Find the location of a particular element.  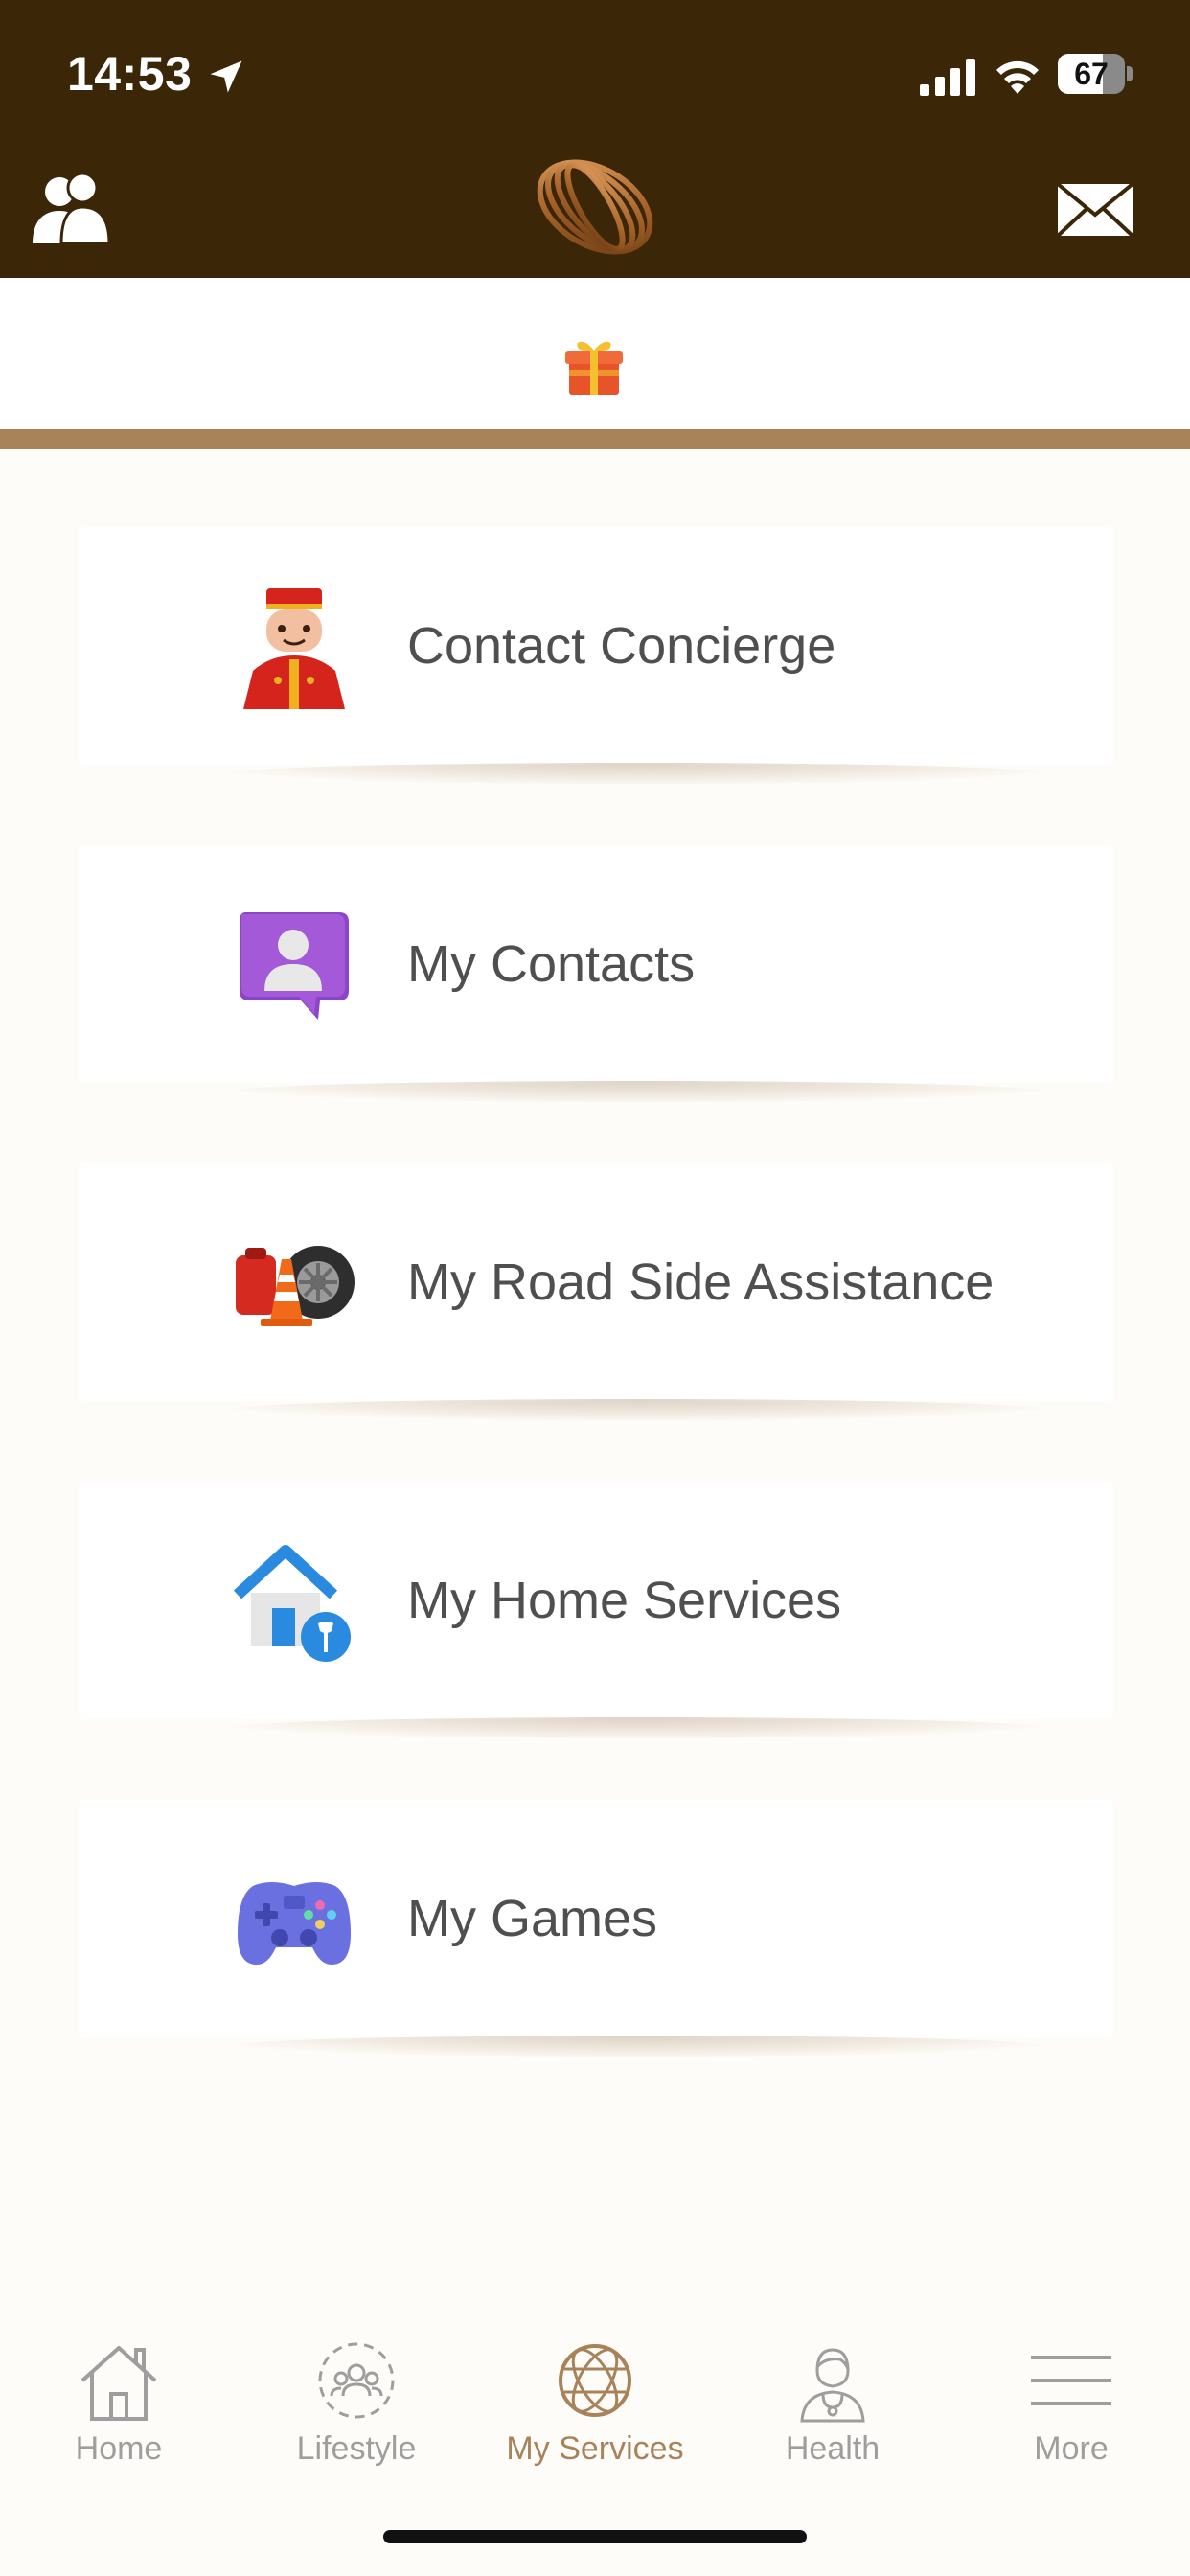

contacts-chat-icon is located at coordinates (295, 966).